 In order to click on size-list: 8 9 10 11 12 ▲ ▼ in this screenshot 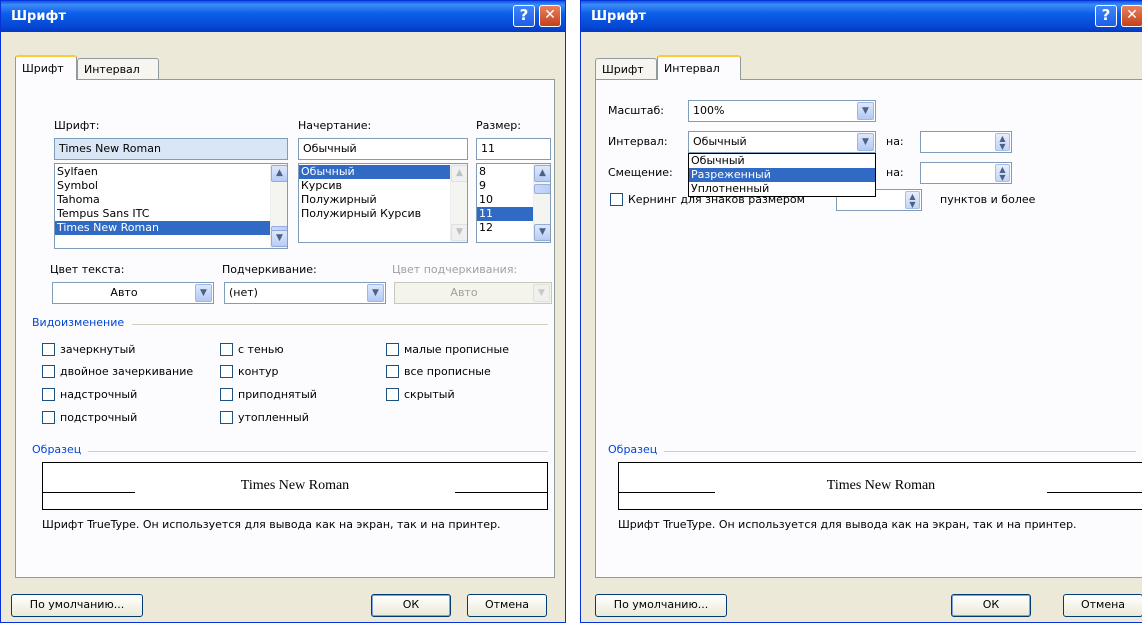, I will do `click(513, 203)`.